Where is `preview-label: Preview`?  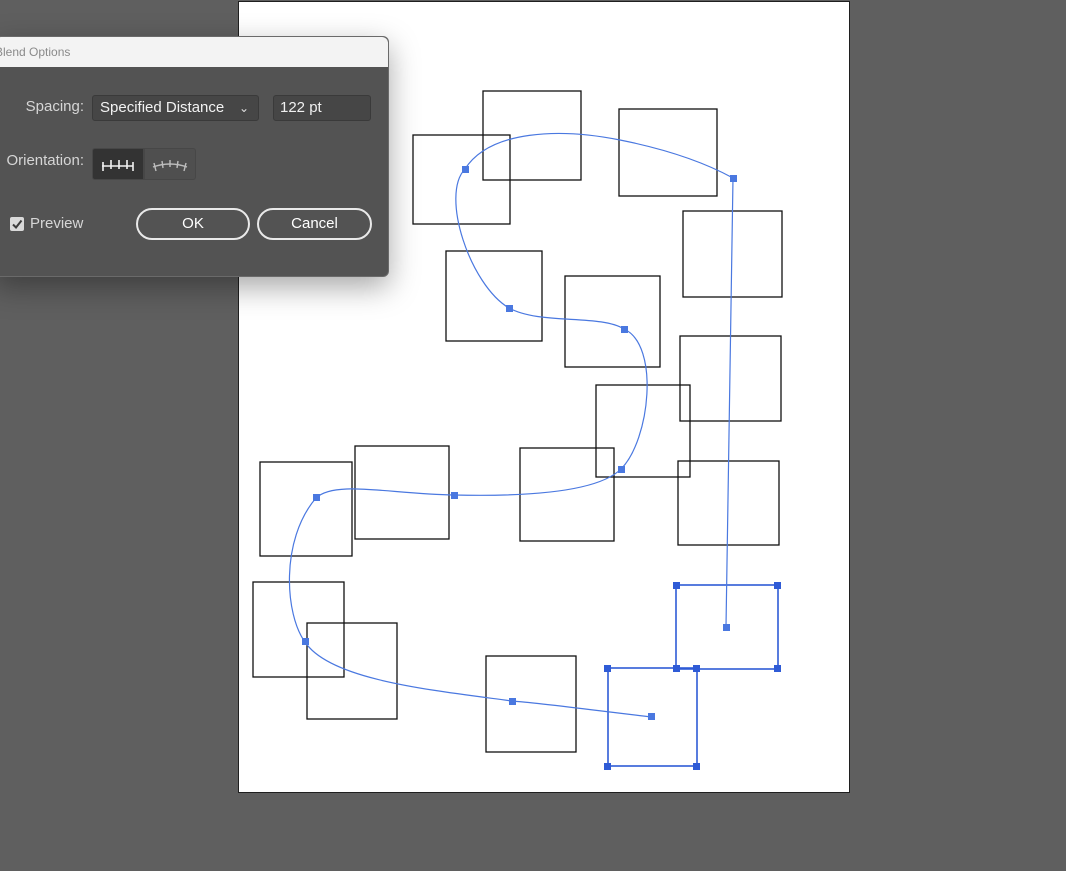 preview-label: Preview is located at coordinates (56, 223).